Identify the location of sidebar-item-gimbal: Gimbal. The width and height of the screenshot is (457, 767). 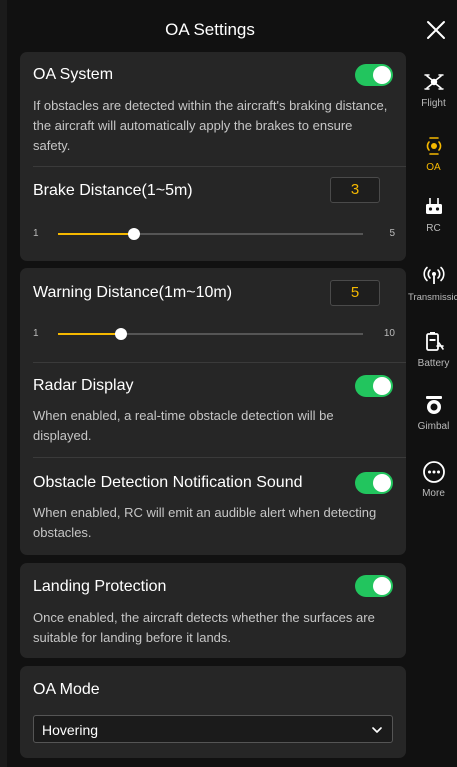
(433, 413).